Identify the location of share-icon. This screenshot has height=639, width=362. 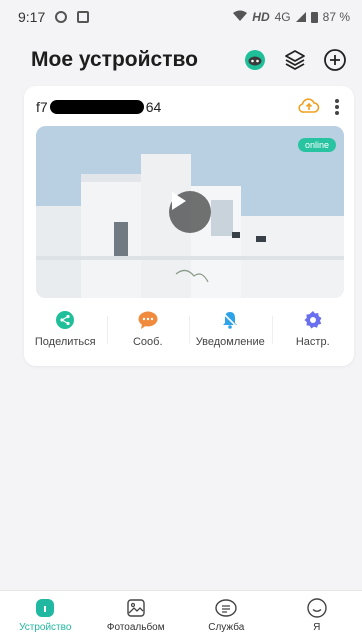
(65, 320).